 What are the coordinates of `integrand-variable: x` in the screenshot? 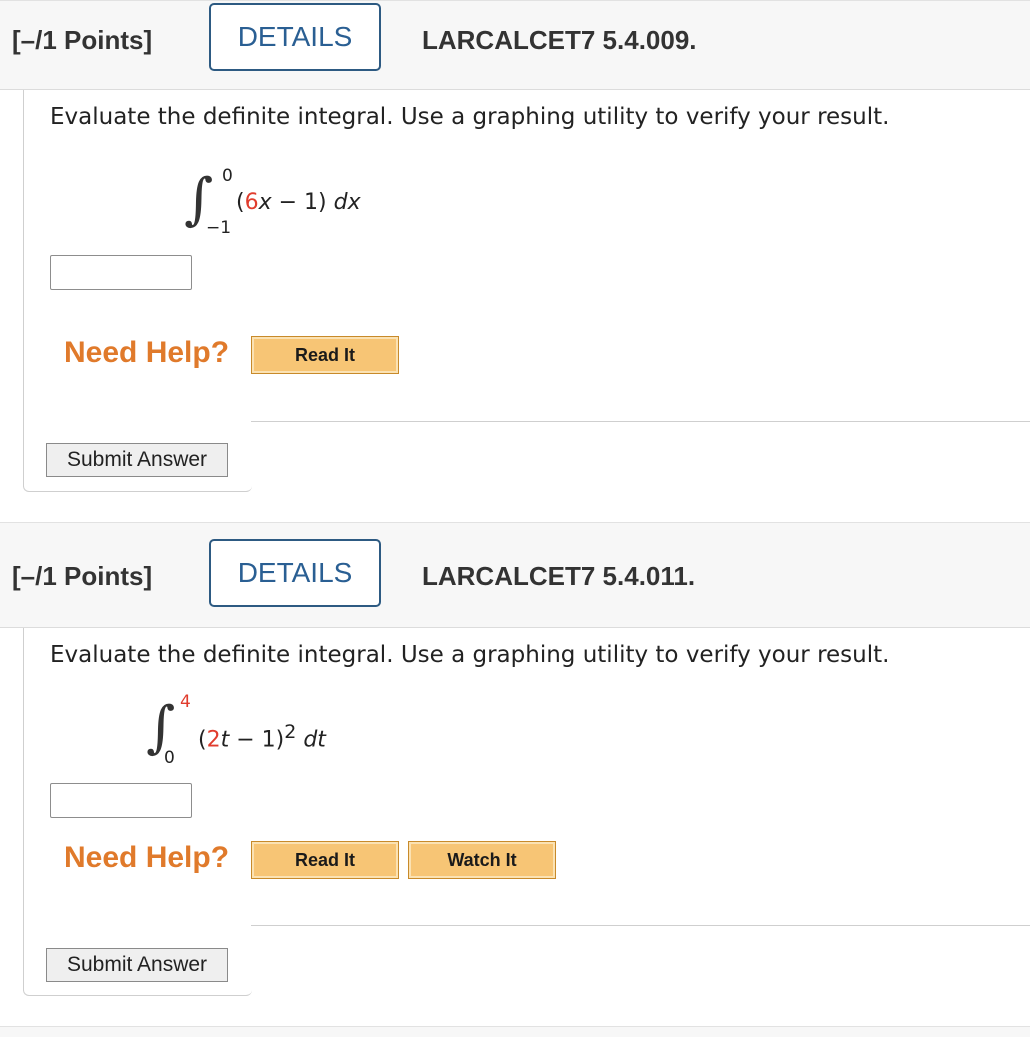 It's located at (265, 202).